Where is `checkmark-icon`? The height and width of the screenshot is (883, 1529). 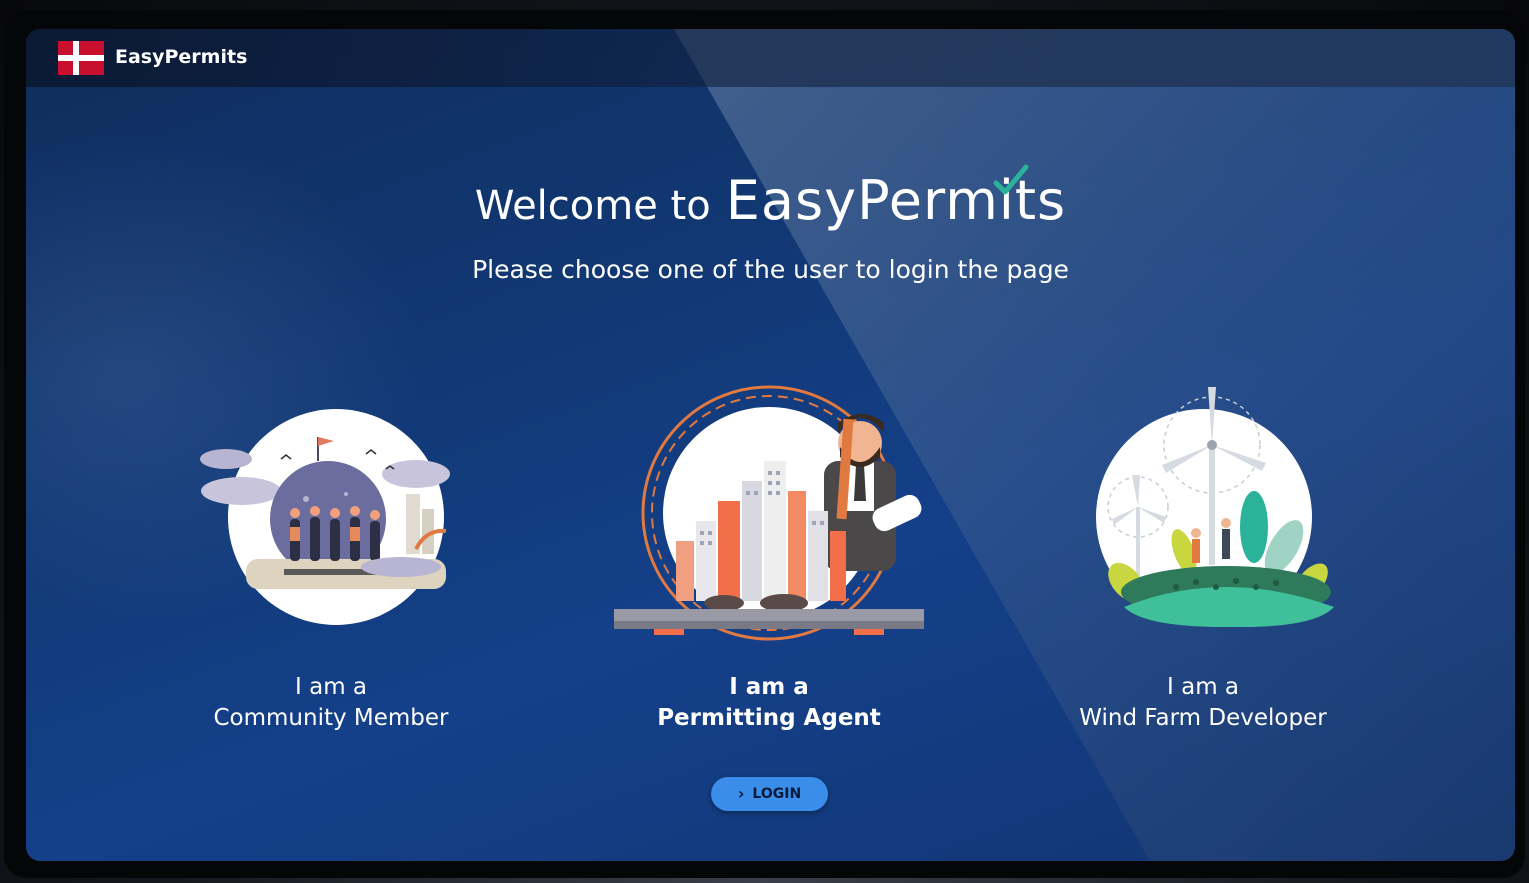
checkmark-icon is located at coordinates (1011, 179).